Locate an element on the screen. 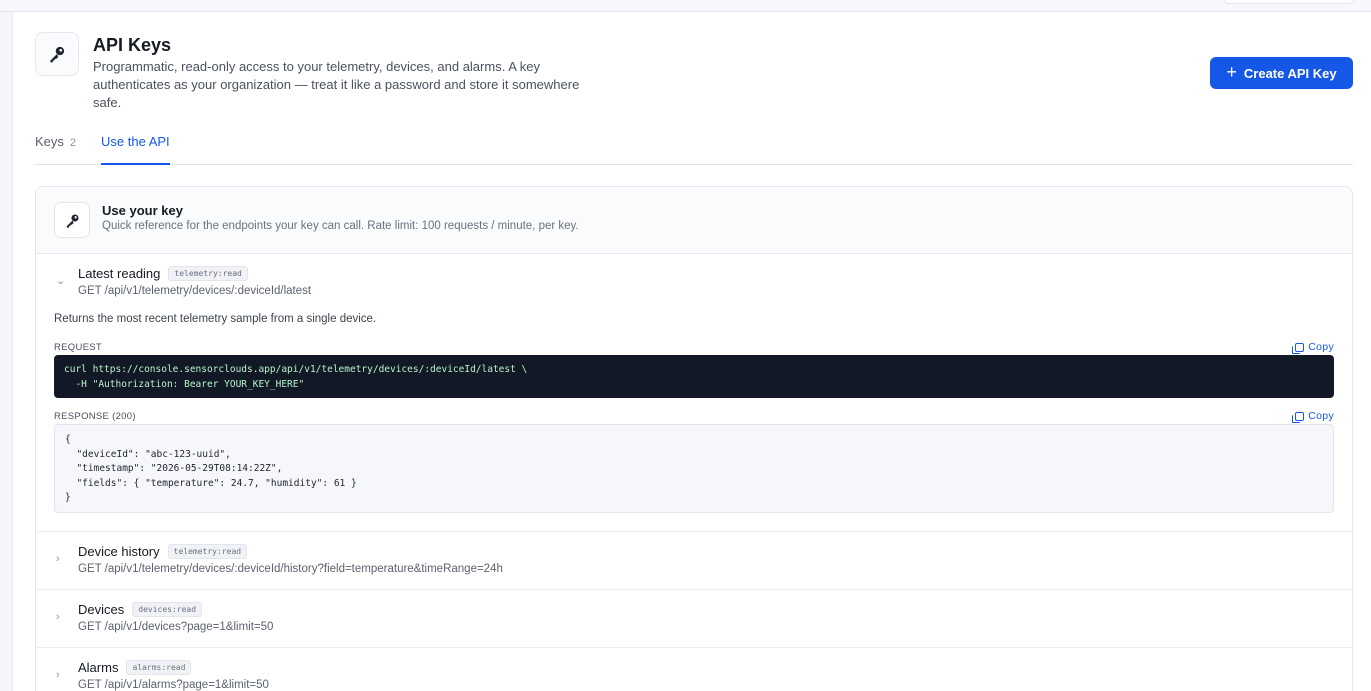  endpoint-name: Alarms is located at coordinates (98, 667).